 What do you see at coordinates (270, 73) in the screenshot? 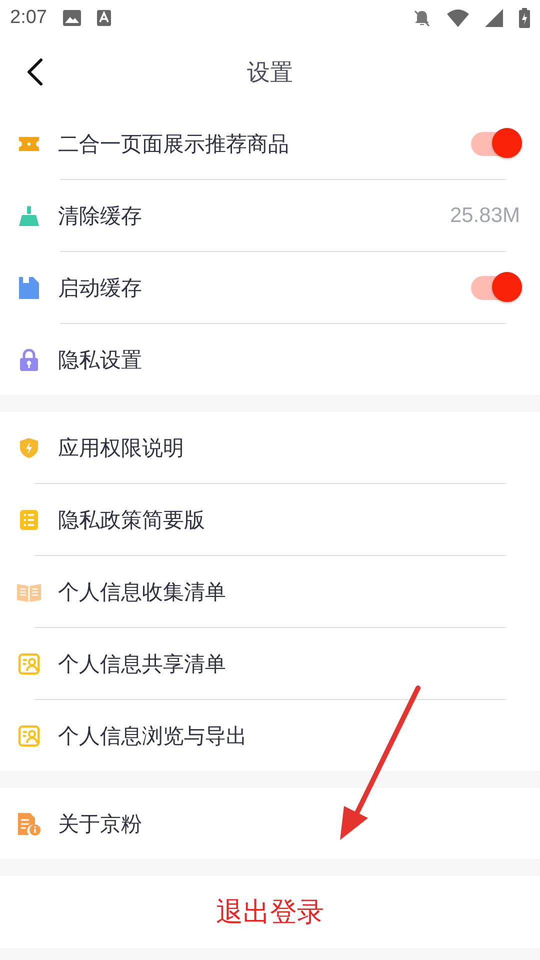
I see `page-title: 设置` at bounding box center [270, 73].